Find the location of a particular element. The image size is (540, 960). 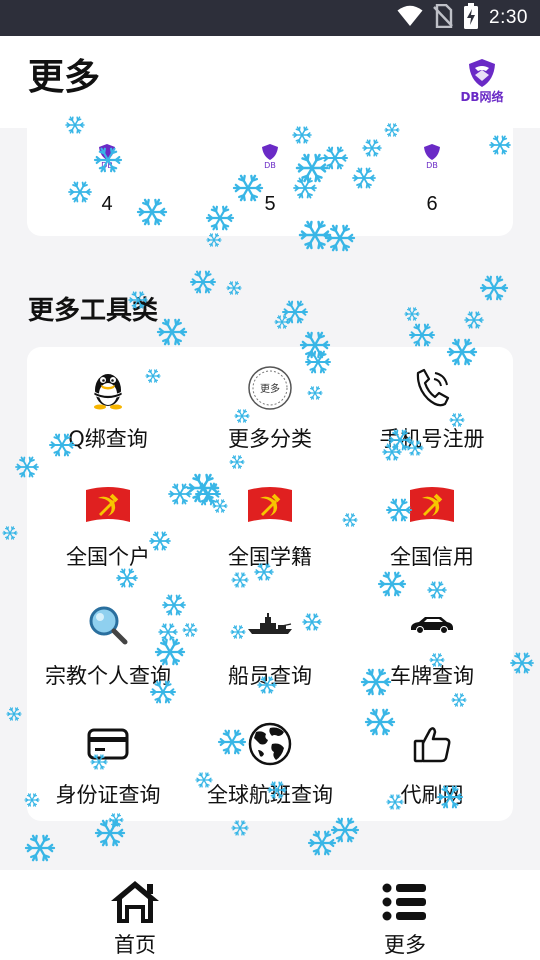

nav-label: 首页 is located at coordinates (135, 945).